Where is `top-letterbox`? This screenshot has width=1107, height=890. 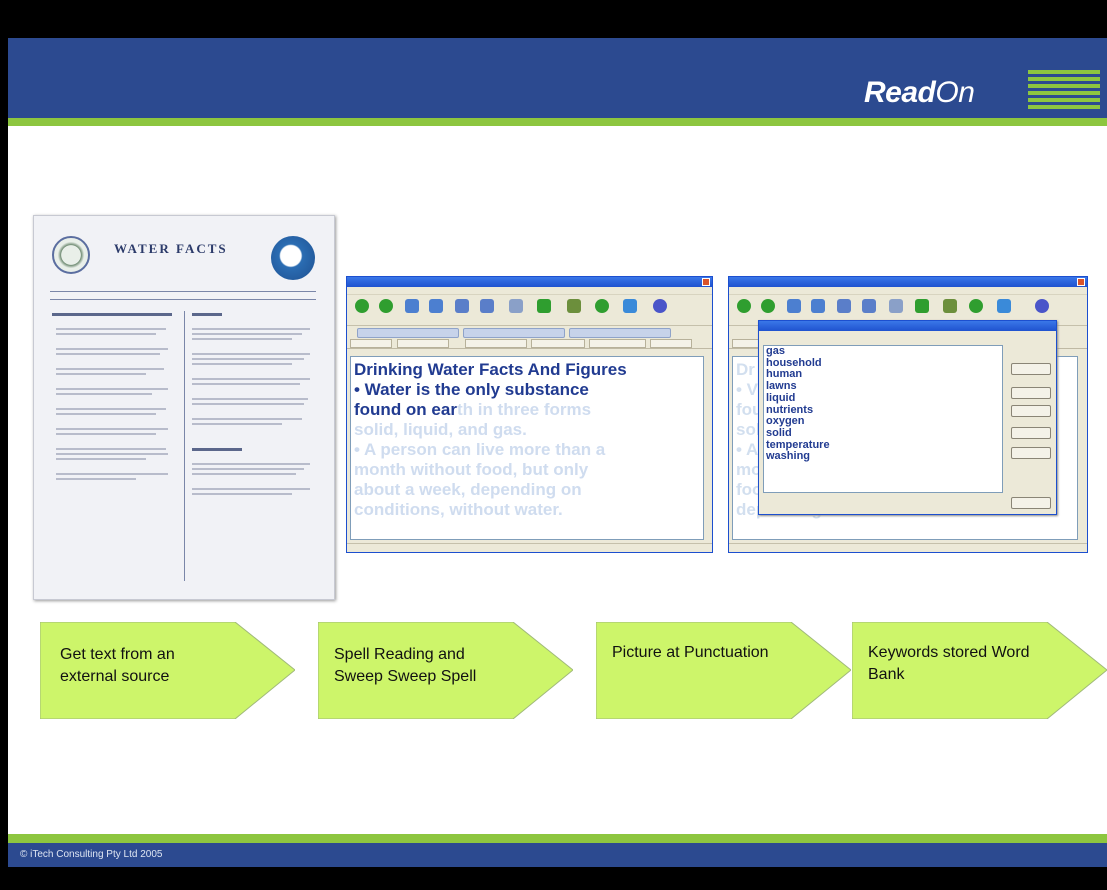
top-letterbox is located at coordinates (553, 19).